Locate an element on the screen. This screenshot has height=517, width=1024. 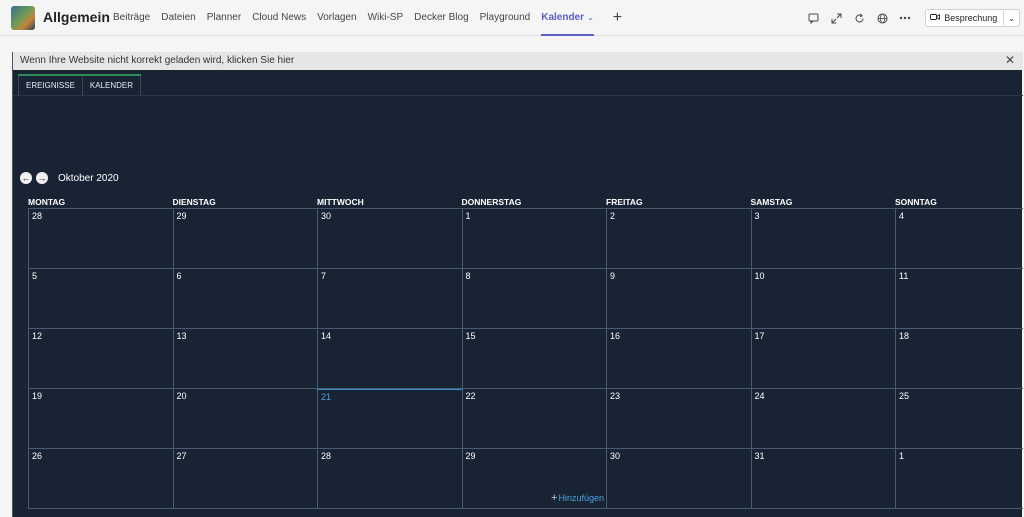
refresh-icon is located at coordinates (859, 18).